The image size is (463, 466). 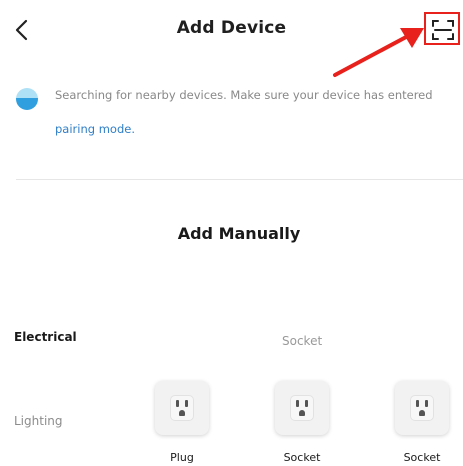 What do you see at coordinates (239, 179) in the screenshot?
I see `divider` at bounding box center [239, 179].